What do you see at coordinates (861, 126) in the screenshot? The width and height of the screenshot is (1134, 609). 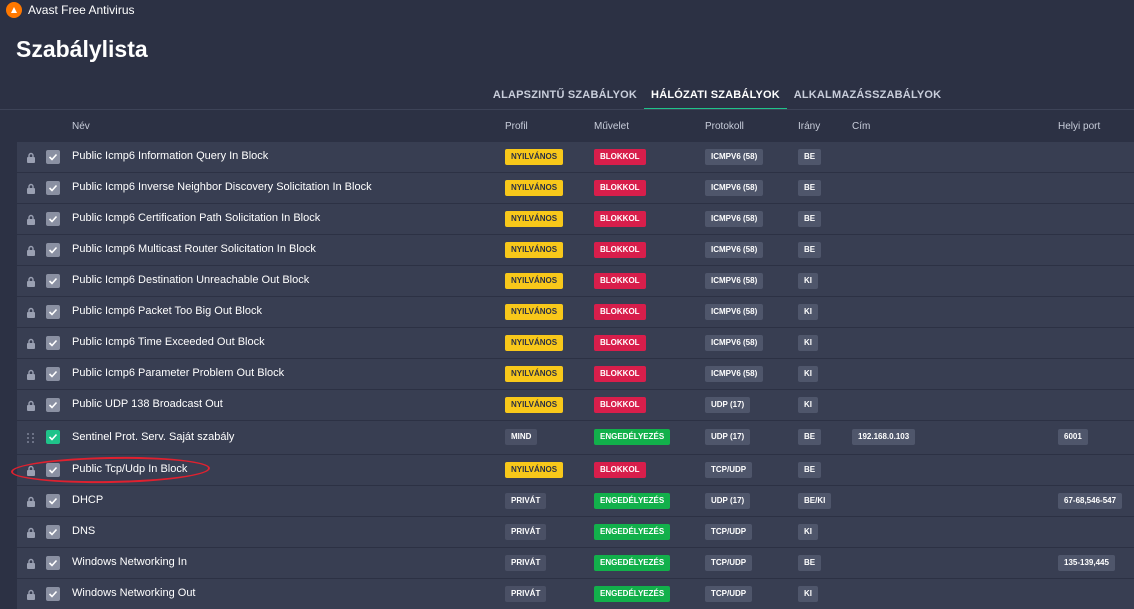 I see `column-header-address: Cím` at bounding box center [861, 126].